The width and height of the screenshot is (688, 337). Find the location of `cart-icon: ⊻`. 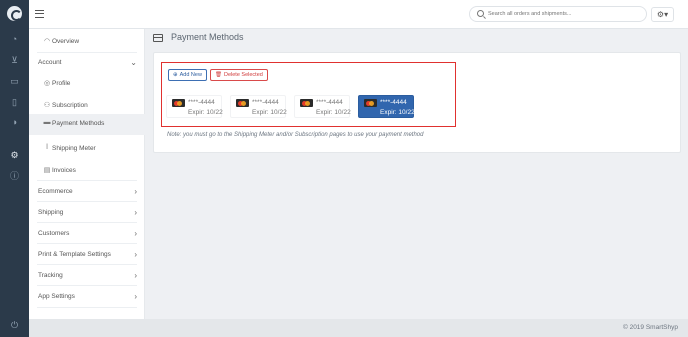

cart-icon: ⊻ is located at coordinates (14, 60).